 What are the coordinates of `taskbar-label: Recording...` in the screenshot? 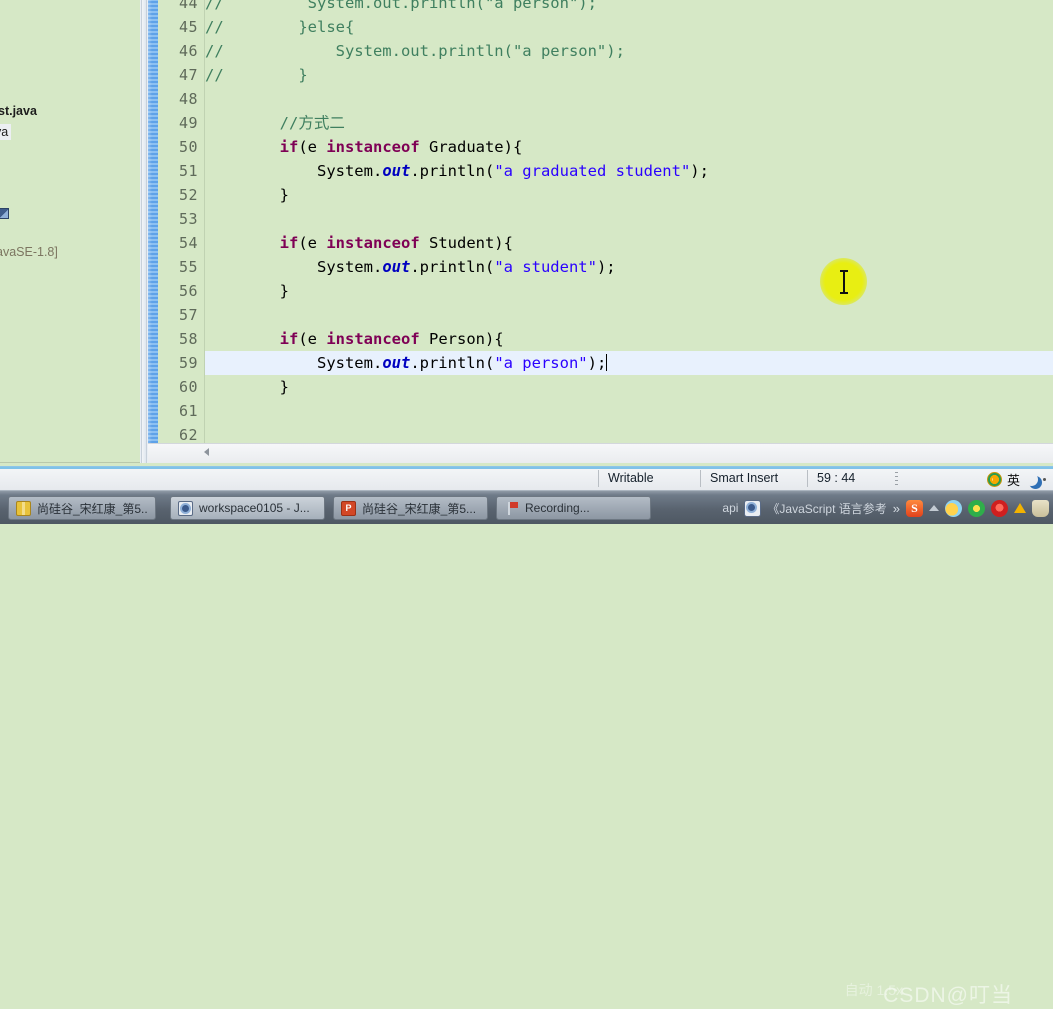 It's located at (557, 508).